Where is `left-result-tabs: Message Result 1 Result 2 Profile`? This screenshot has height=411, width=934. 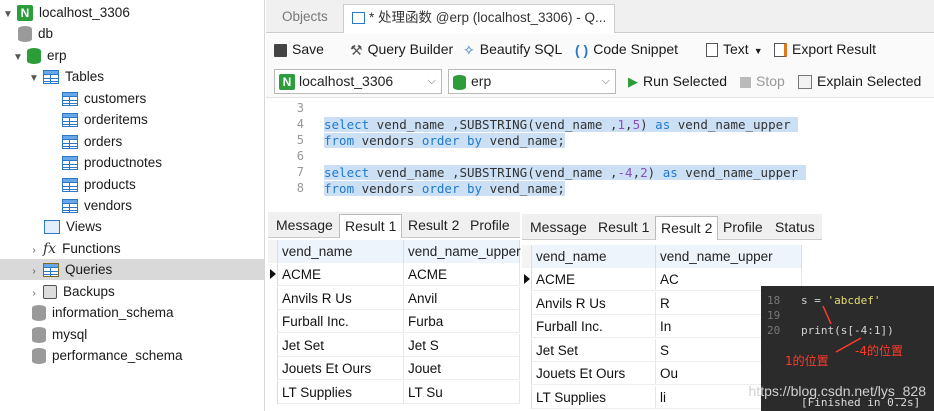
left-result-tabs: Message Result 1 Result 2 Profile is located at coordinates (394, 225).